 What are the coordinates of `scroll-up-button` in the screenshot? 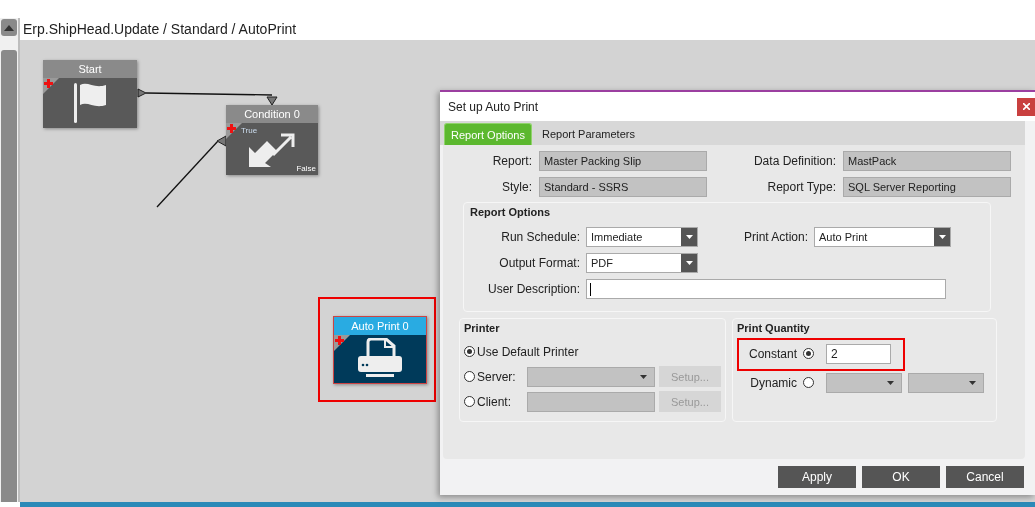 It's located at (9, 27).